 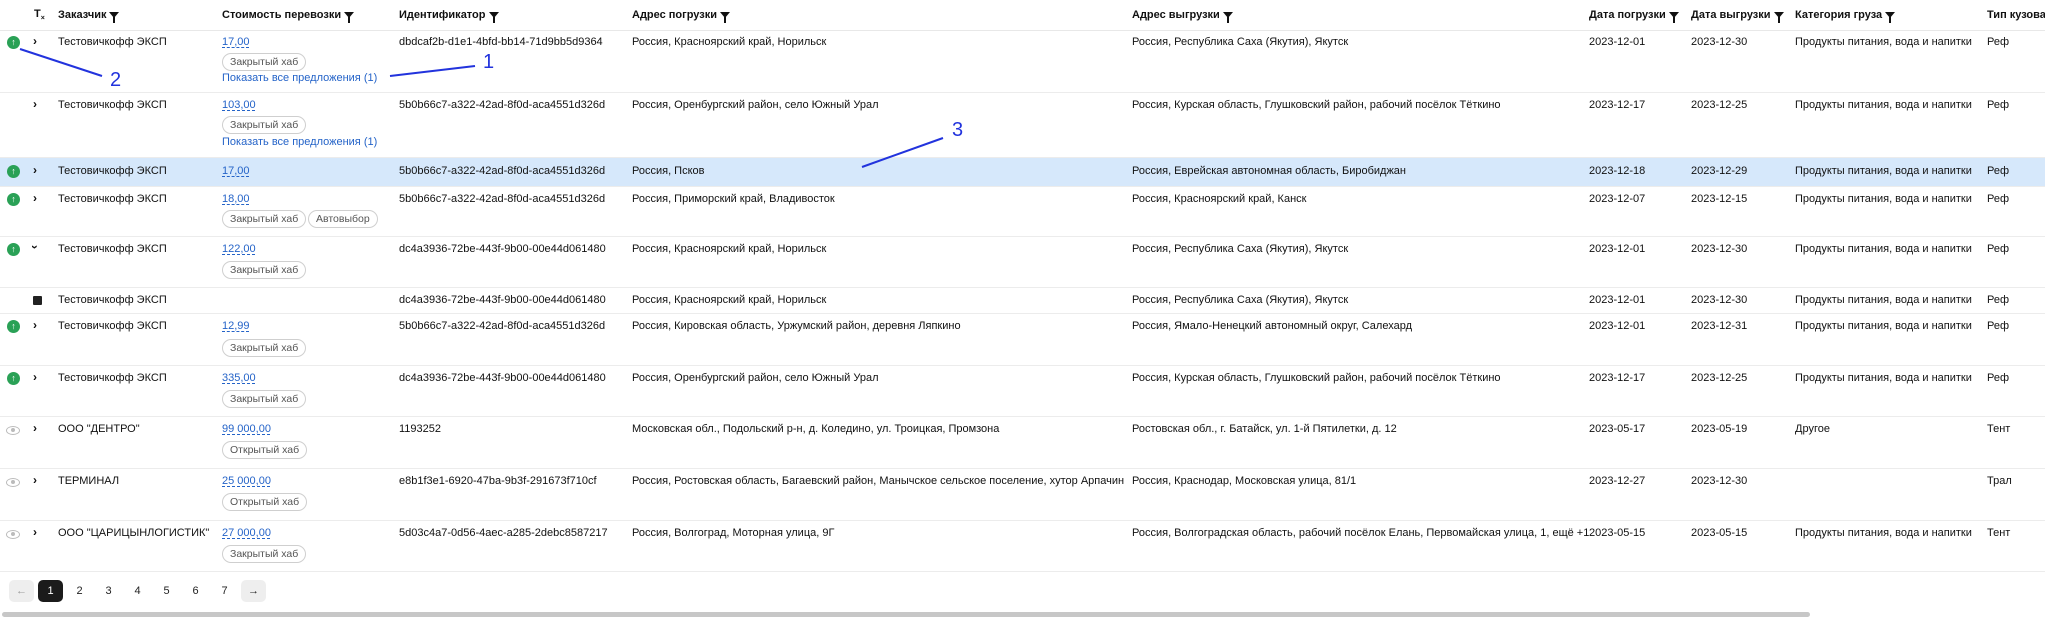 I want to click on col-unload-date: Дата выгрузки, so click(x=1737, y=16).